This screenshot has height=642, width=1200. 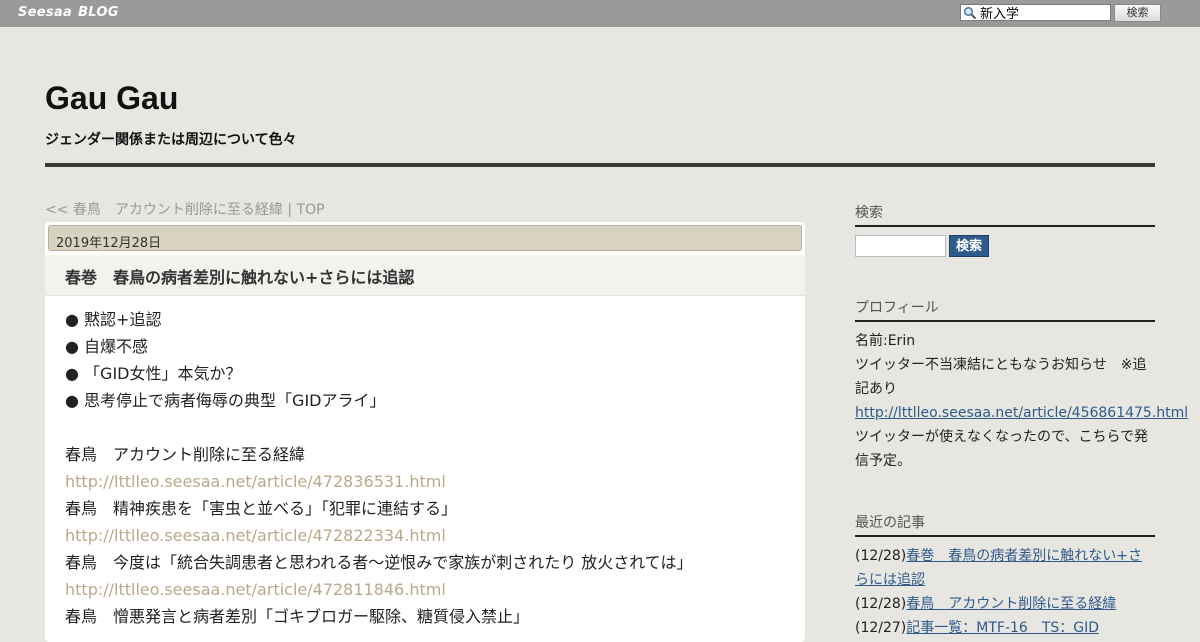 What do you see at coordinates (970, 13) in the screenshot?
I see `search-icon` at bounding box center [970, 13].